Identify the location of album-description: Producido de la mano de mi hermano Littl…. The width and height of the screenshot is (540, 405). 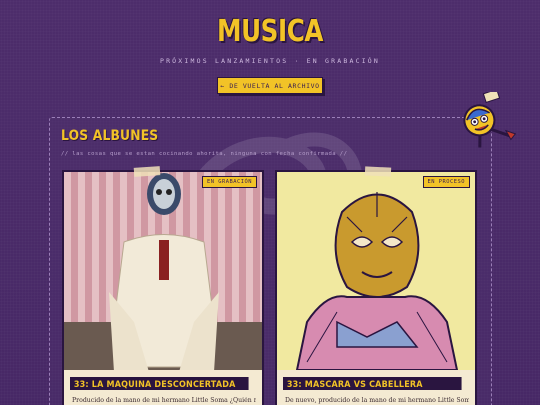
(164, 400).